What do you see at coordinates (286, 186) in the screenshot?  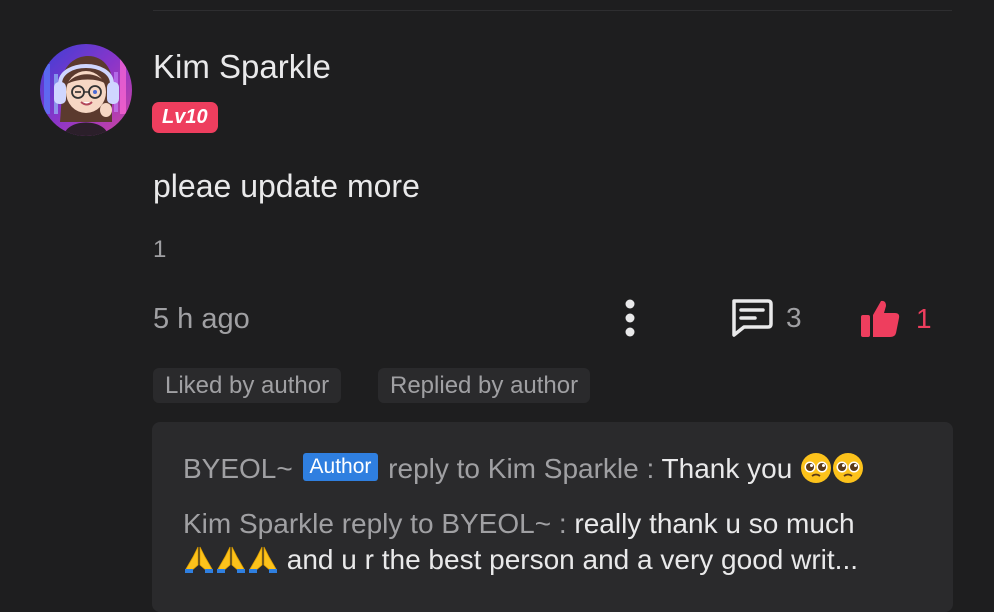 I see `comment-text: pleae update more` at bounding box center [286, 186].